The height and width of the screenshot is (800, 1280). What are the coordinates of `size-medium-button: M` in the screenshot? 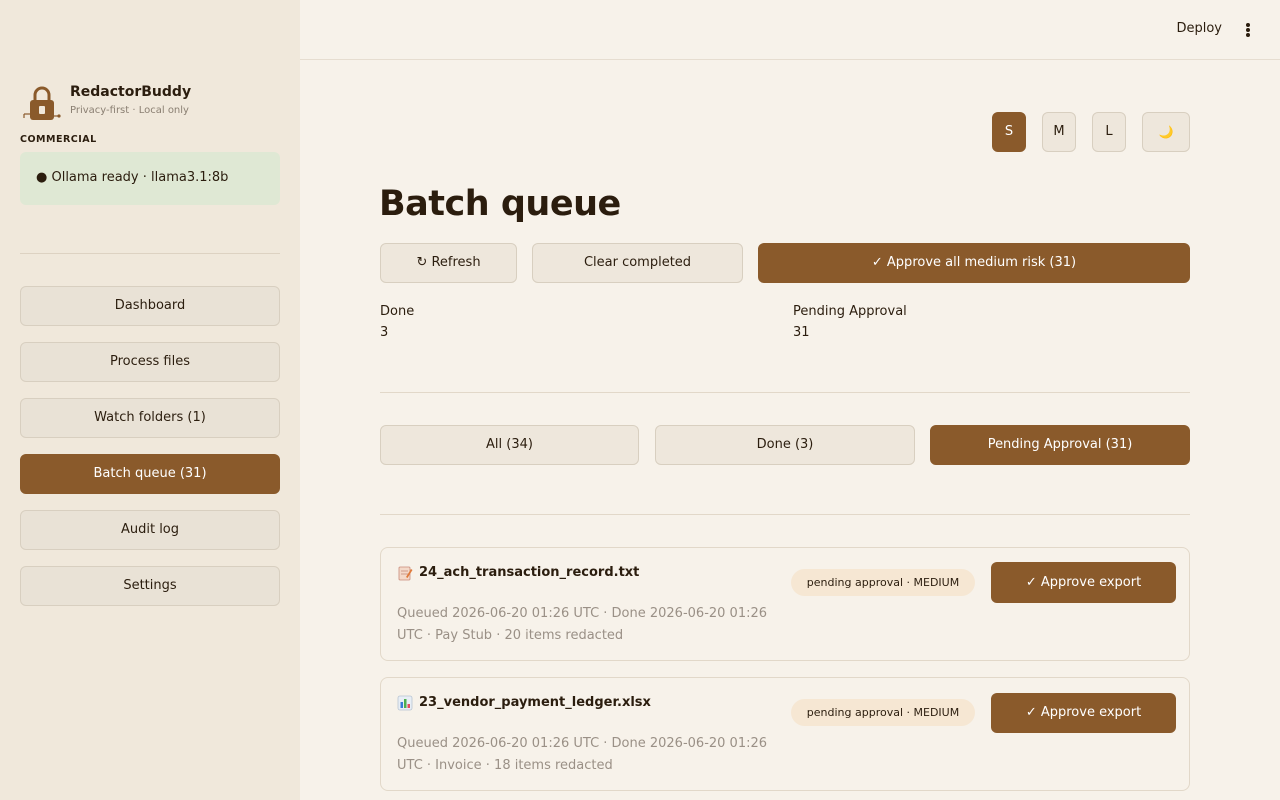 It's located at (1059, 132).